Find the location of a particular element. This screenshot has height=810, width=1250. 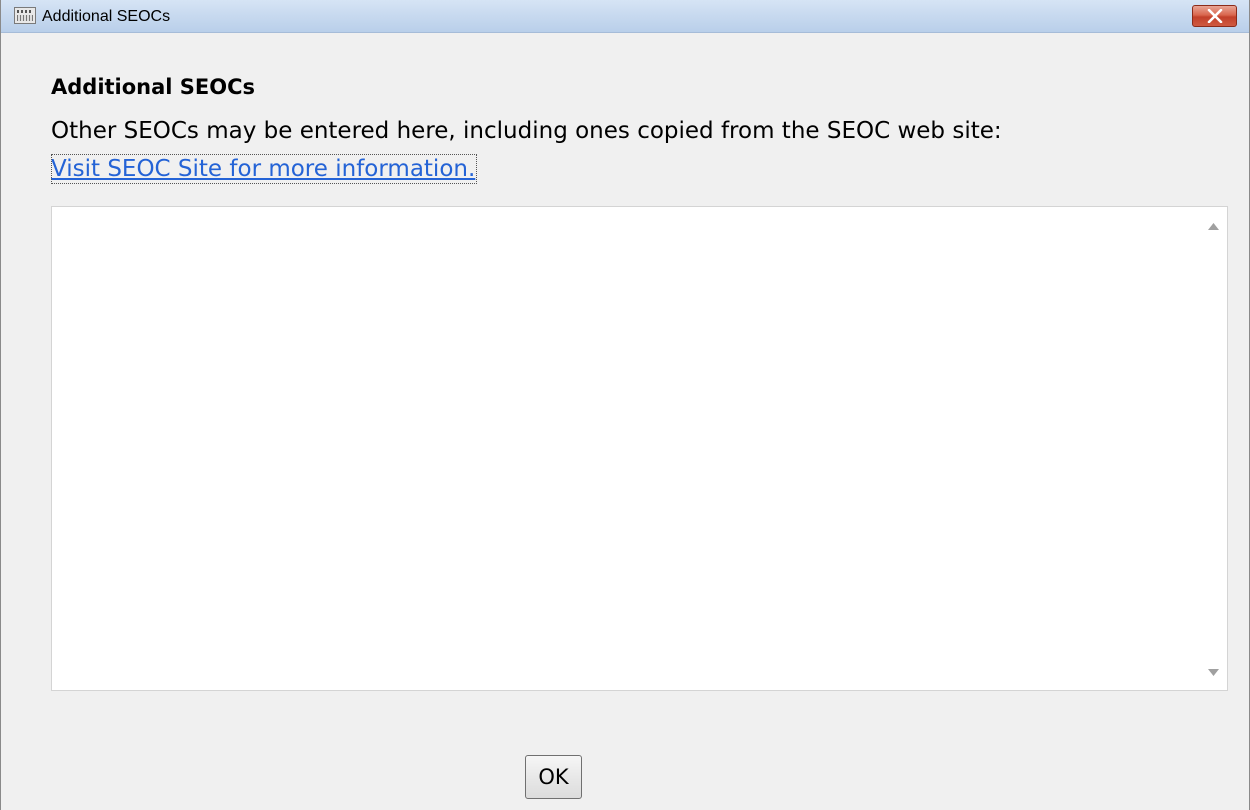

title-bar: Additional SEOCs is located at coordinates (625, 16).